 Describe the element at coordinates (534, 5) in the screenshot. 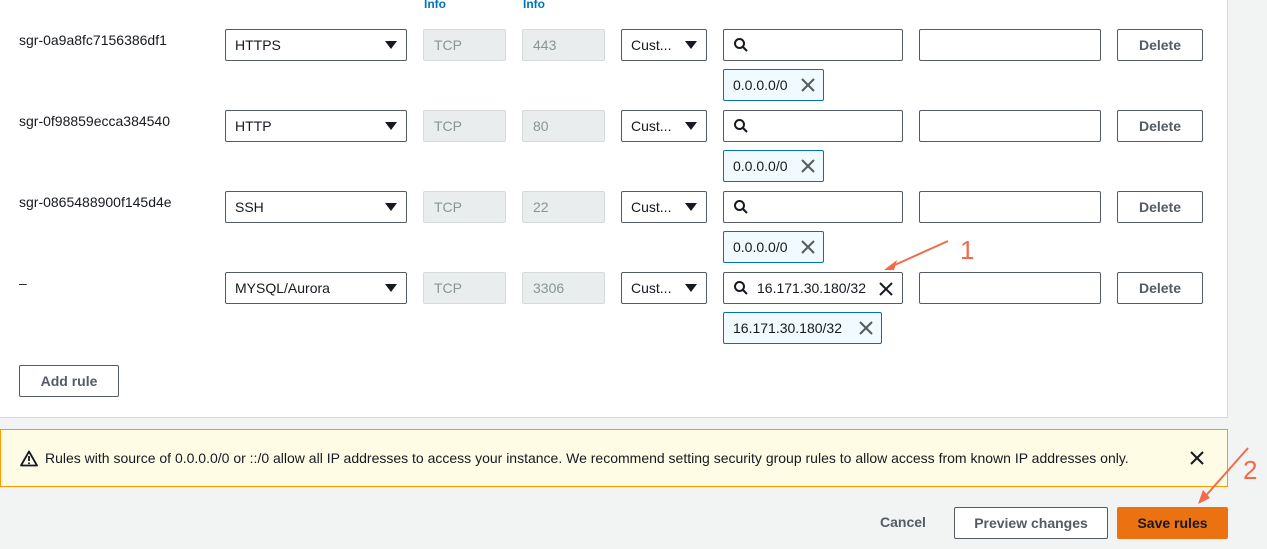

I see `port-info-link: Info` at that location.